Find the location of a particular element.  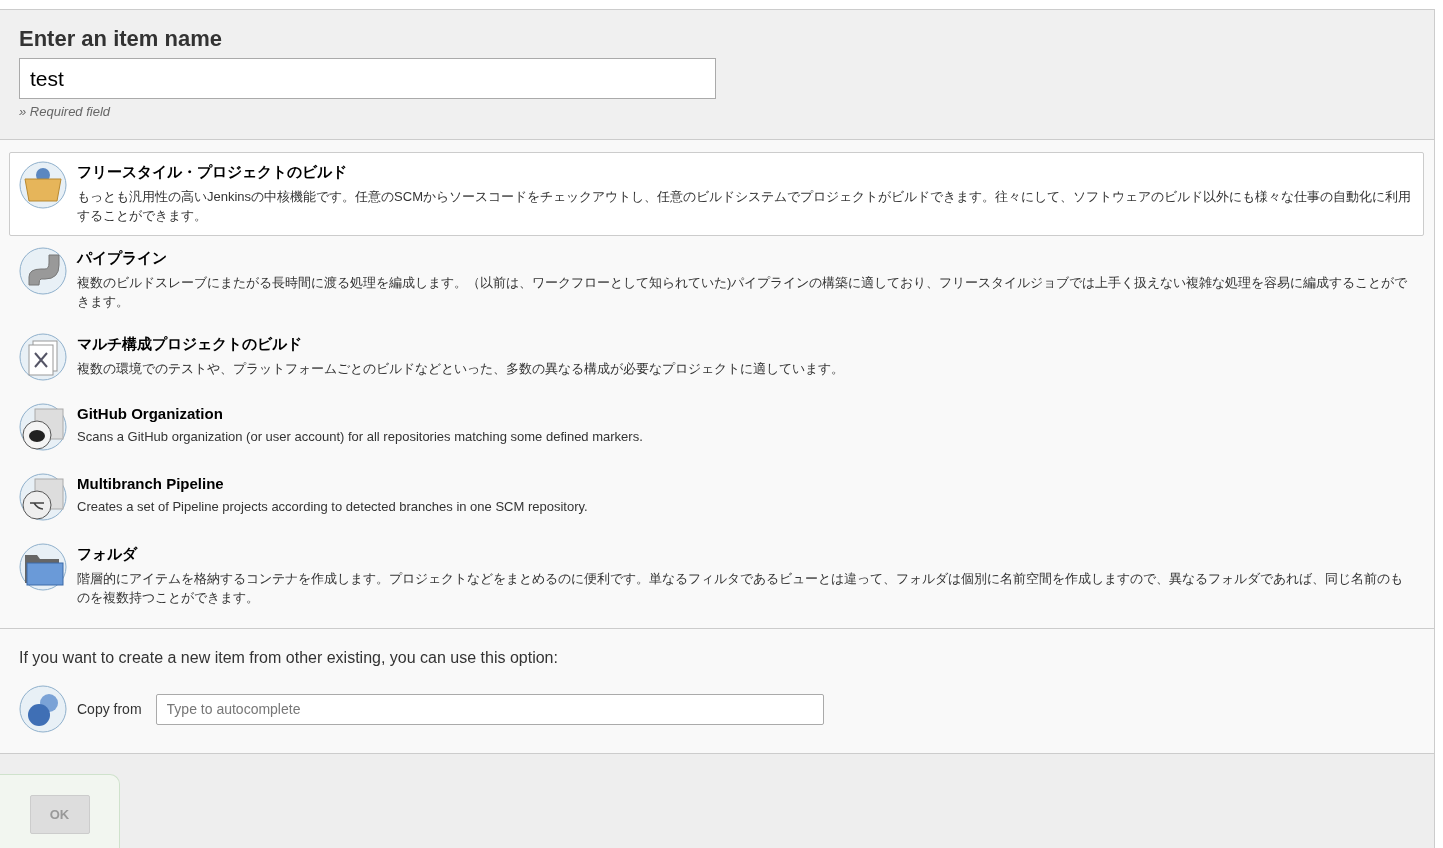

item-type-option: マルチ構成プロジェクトのビルド 複数の環境でのテストや、プラットフォームごとのビルドなどといった、多数の異なる構成が必要なプロジェクトに適しています。 is located at coordinates (716, 358).